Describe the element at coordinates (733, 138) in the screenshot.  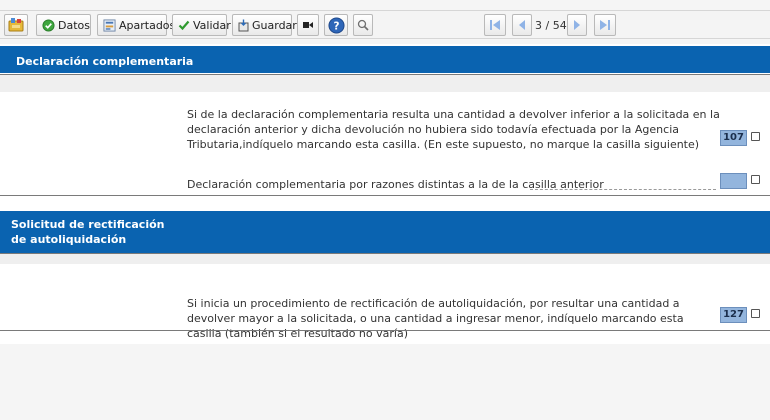
I see `casilla-107-number-box: 107` at that location.